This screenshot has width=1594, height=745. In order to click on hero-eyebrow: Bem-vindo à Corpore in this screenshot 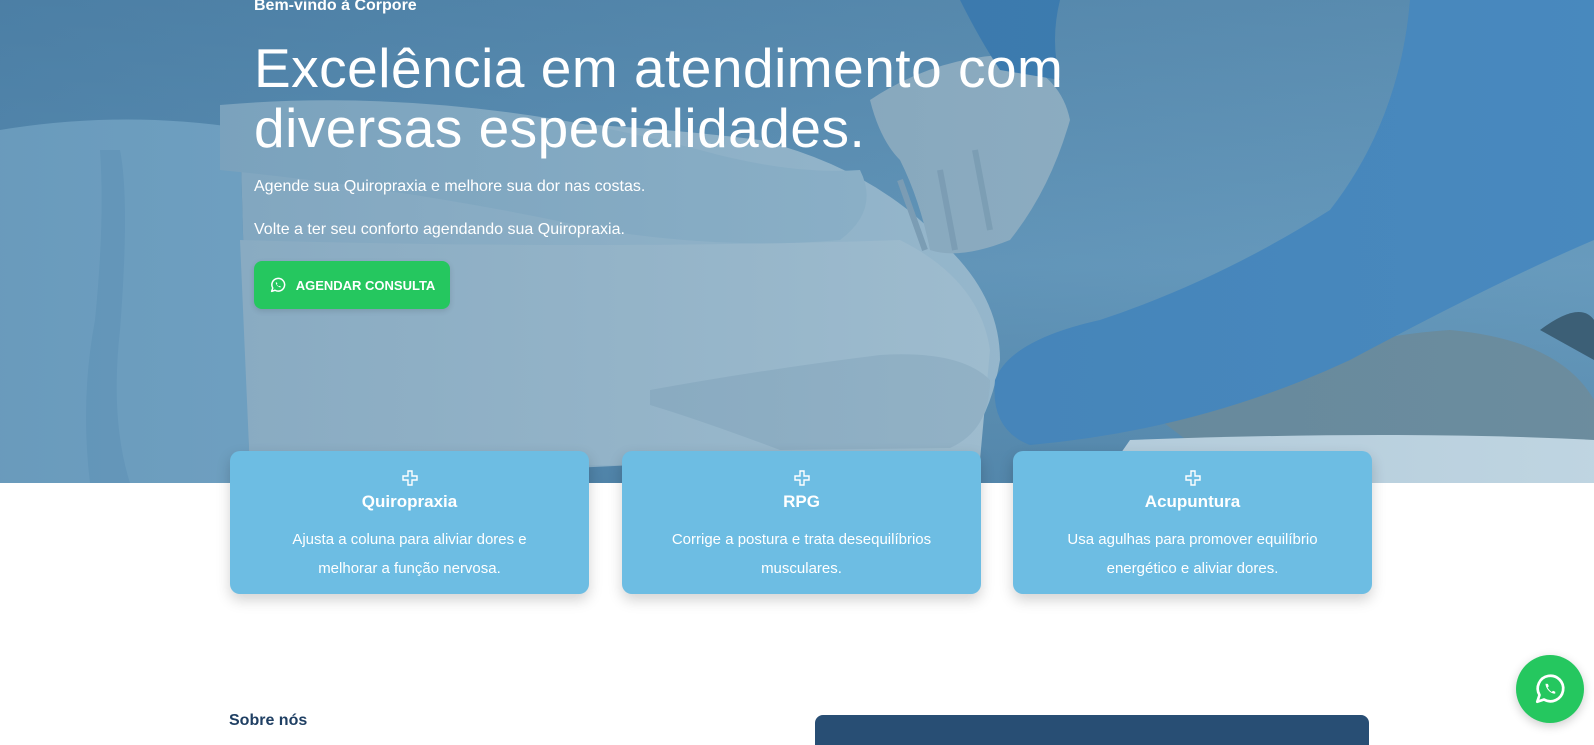, I will do `click(335, 7)`.